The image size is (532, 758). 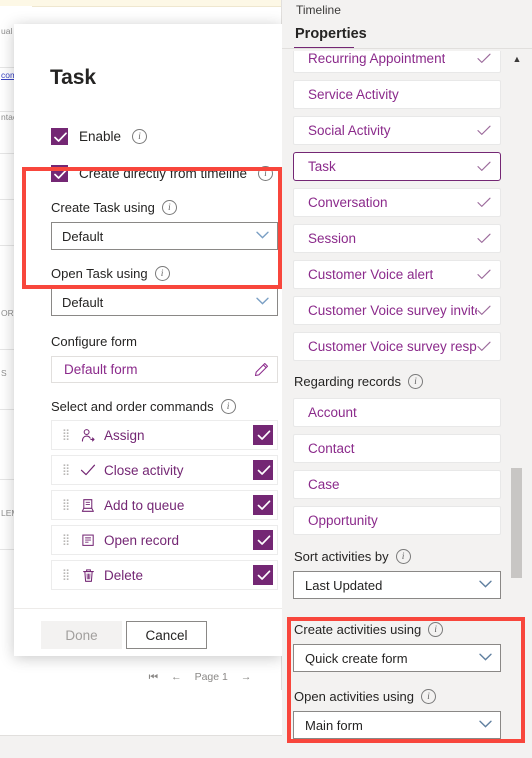 What do you see at coordinates (153, 677) in the screenshot?
I see `first-page-icon: ⏮` at bounding box center [153, 677].